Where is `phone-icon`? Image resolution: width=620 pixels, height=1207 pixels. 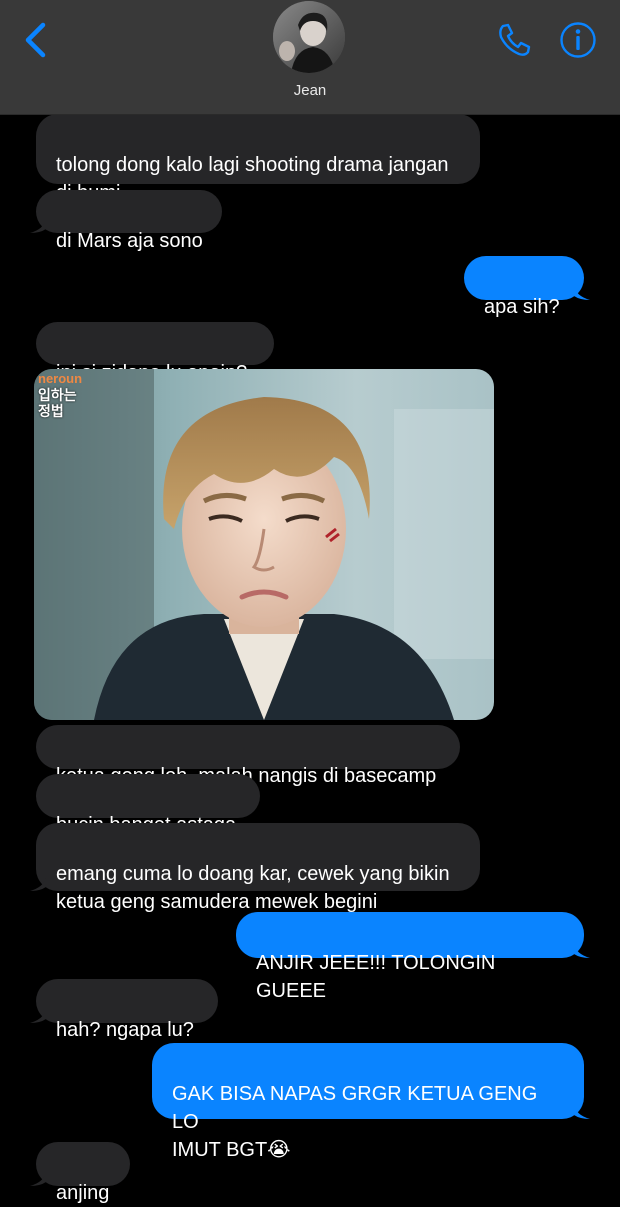
phone-icon is located at coordinates (515, 39).